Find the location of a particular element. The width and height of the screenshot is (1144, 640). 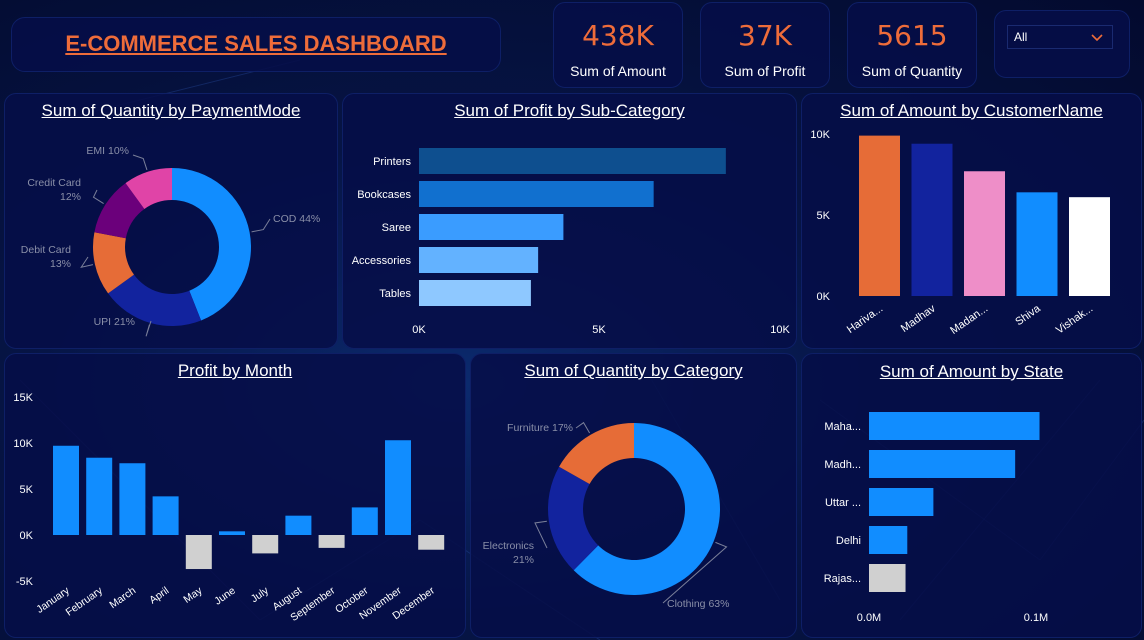

chevron-down-icon is located at coordinates (1097, 38).